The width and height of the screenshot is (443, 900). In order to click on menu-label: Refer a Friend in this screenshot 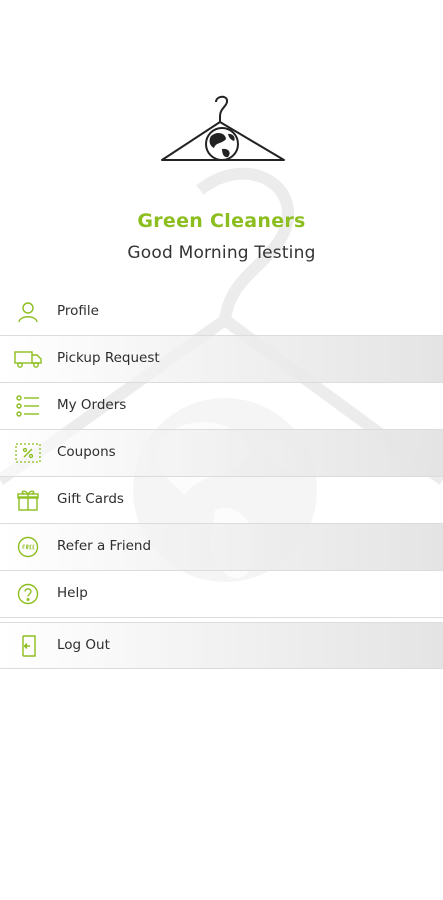, I will do `click(104, 546)`.